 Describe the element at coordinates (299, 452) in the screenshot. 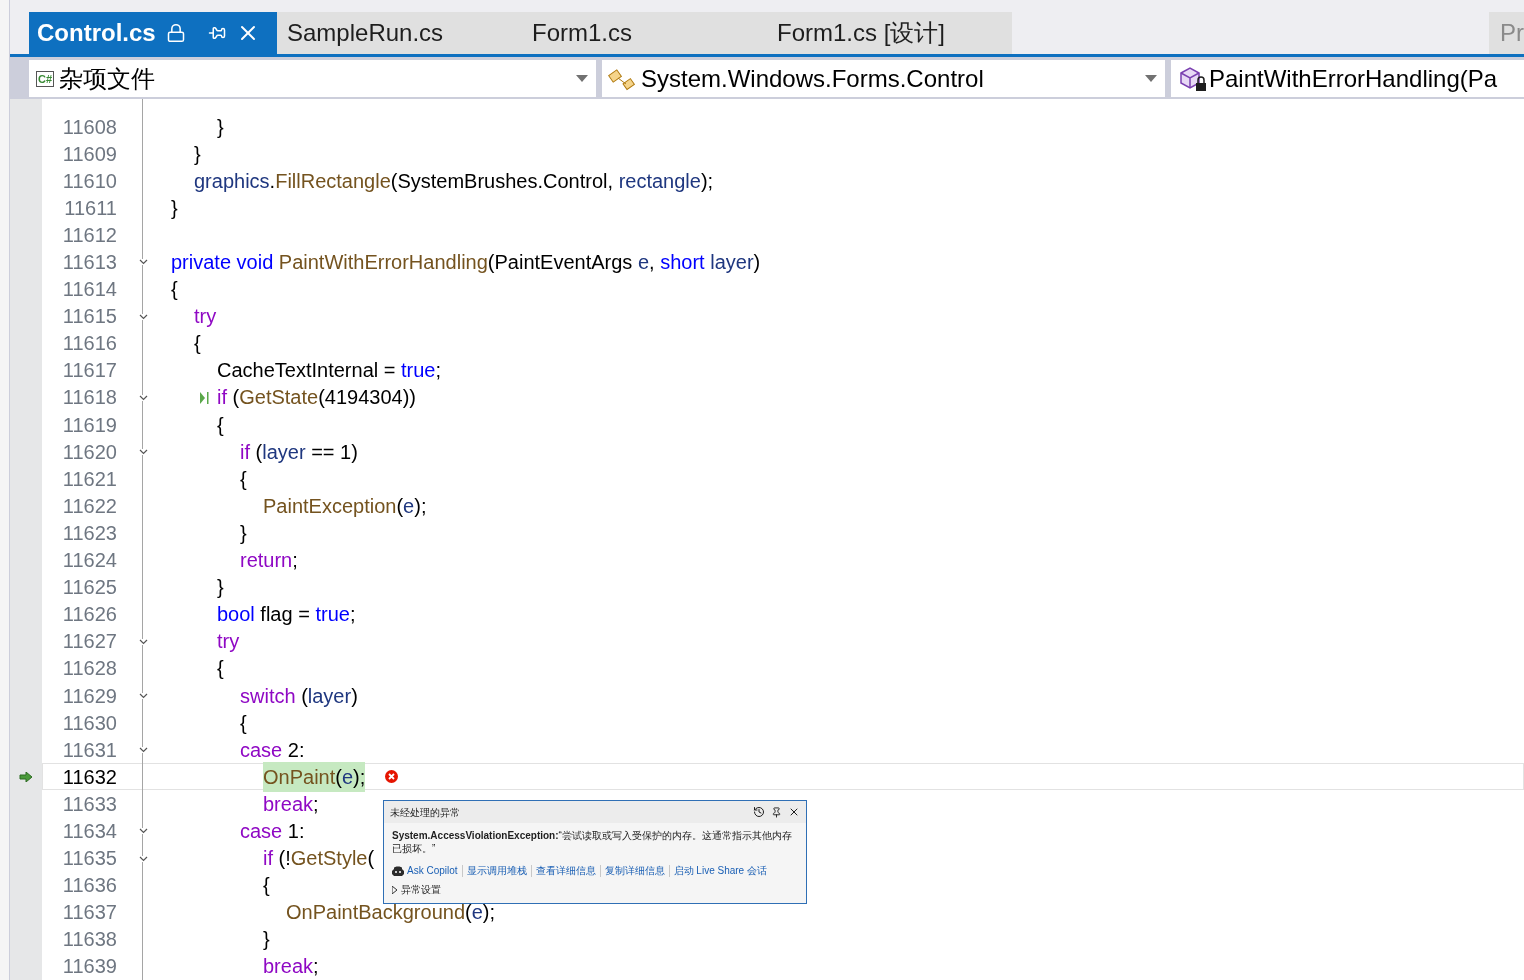

I see `code-line: if (layer == 1)` at that location.